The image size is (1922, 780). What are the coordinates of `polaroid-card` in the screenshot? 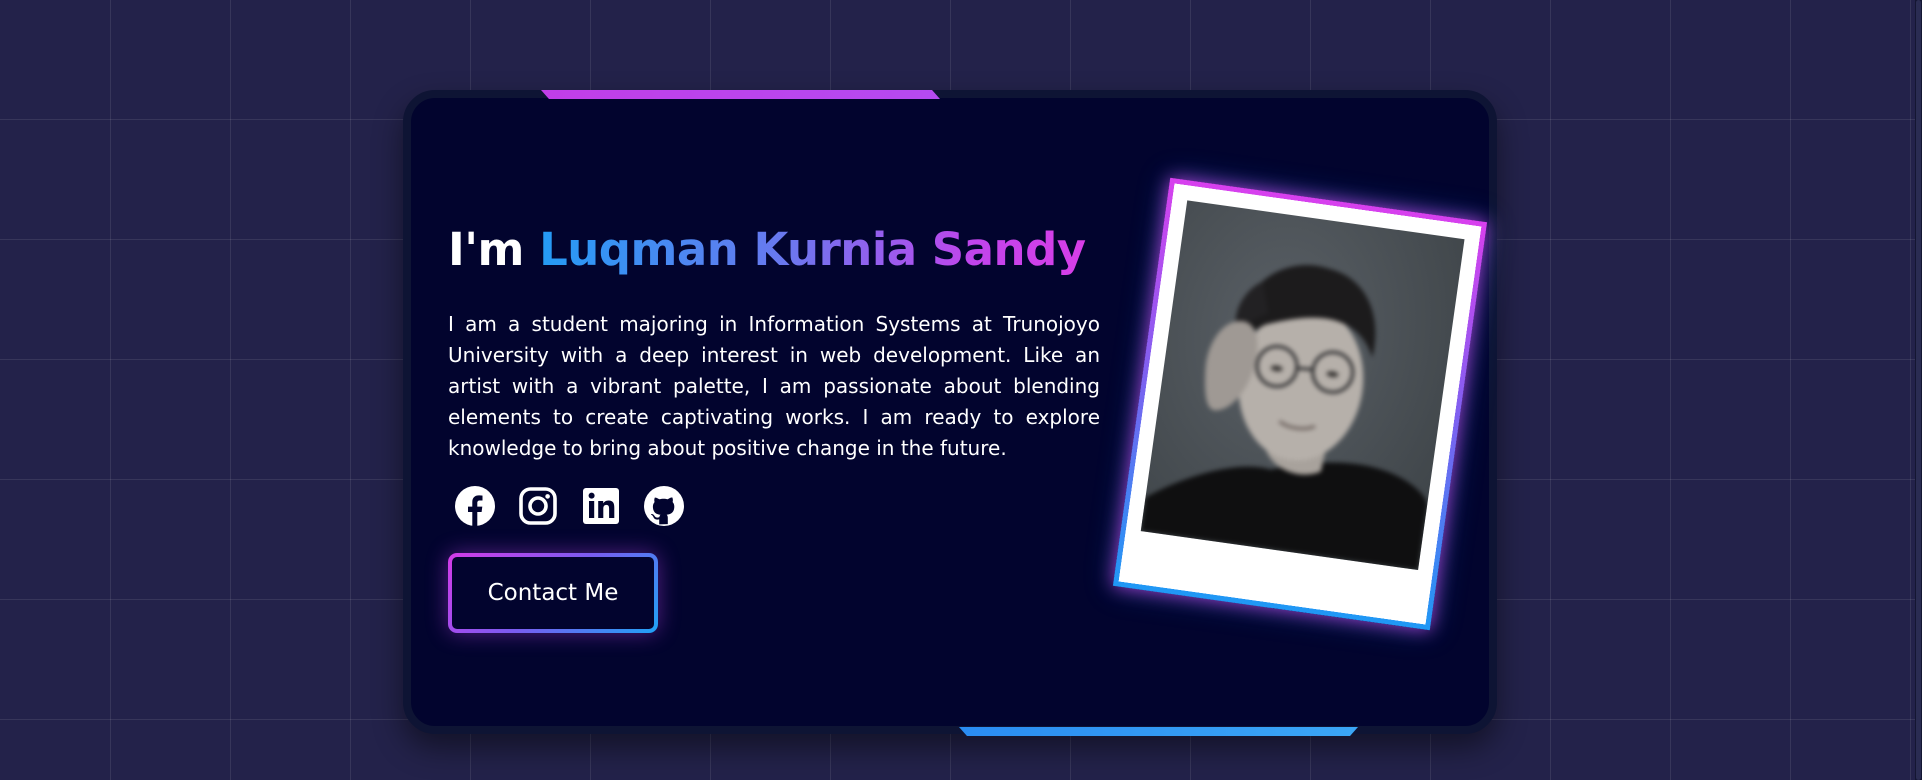 It's located at (1300, 404).